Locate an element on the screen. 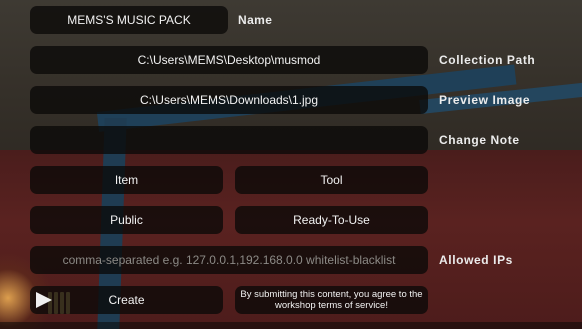 The width and height of the screenshot is (582, 329). play-icon is located at coordinates (44, 300).